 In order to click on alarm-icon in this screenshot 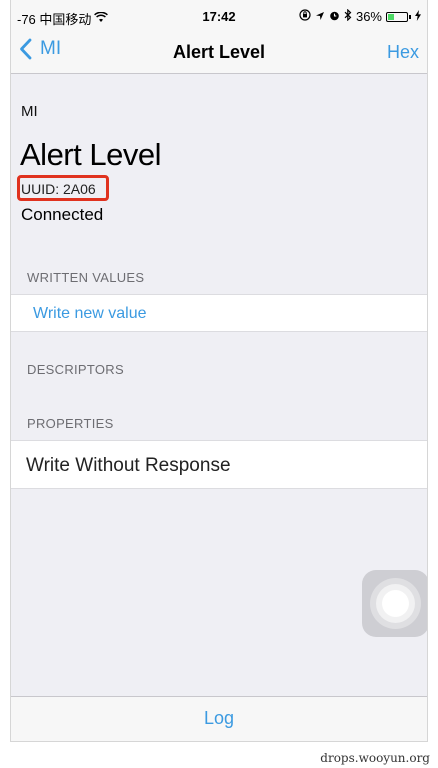, I will do `click(334, 16)`.